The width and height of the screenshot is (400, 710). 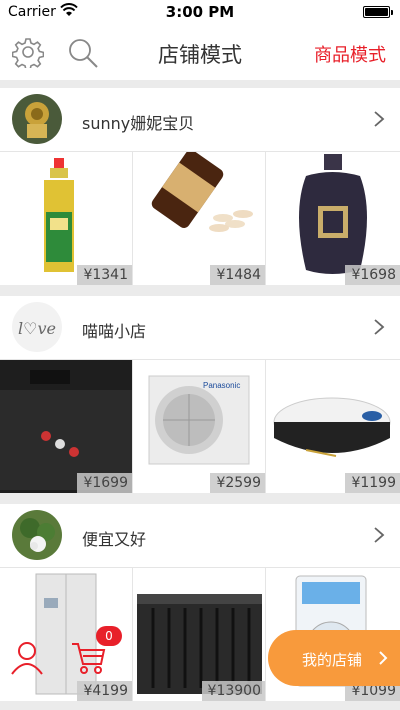 I want to click on product-tile: Panasonic ¥2599, so click(x=199, y=426).